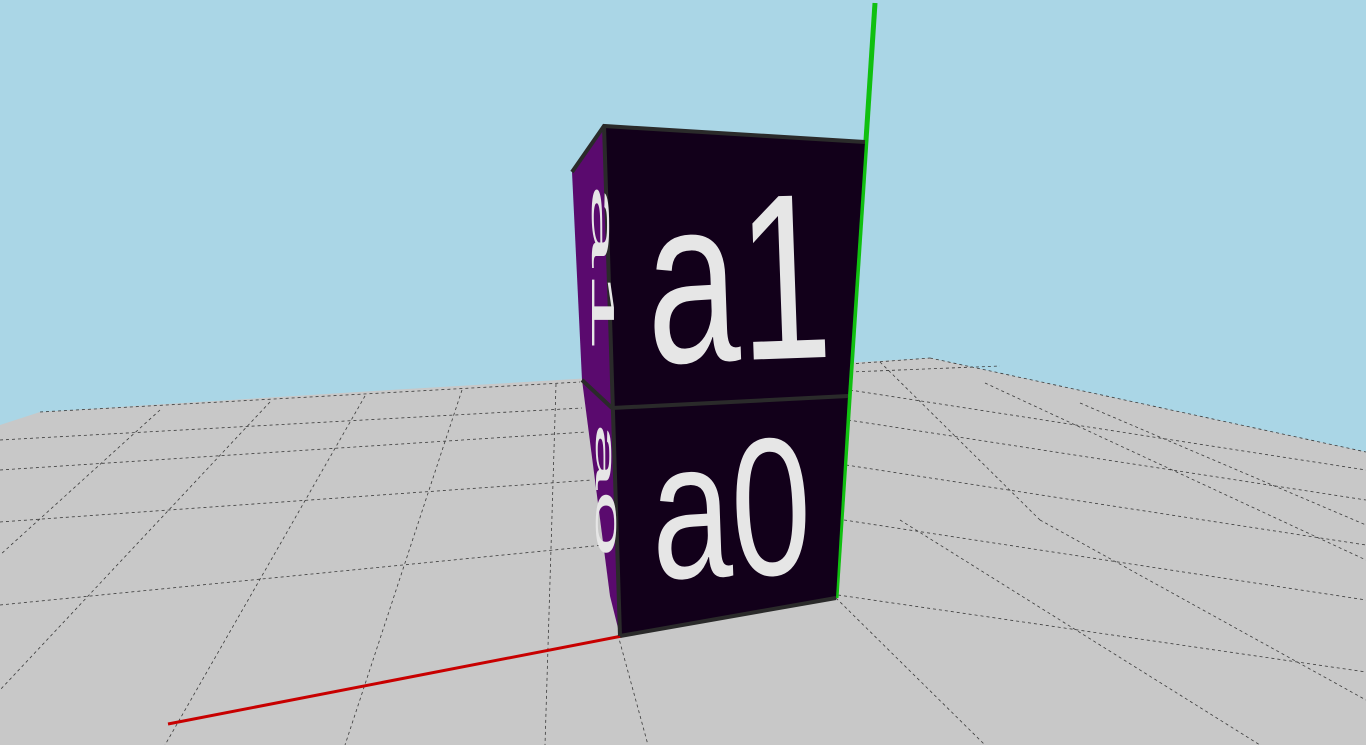  Describe the element at coordinates (606, 490) in the screenshot. I see `cube-a0-side-label: a0` at that location.